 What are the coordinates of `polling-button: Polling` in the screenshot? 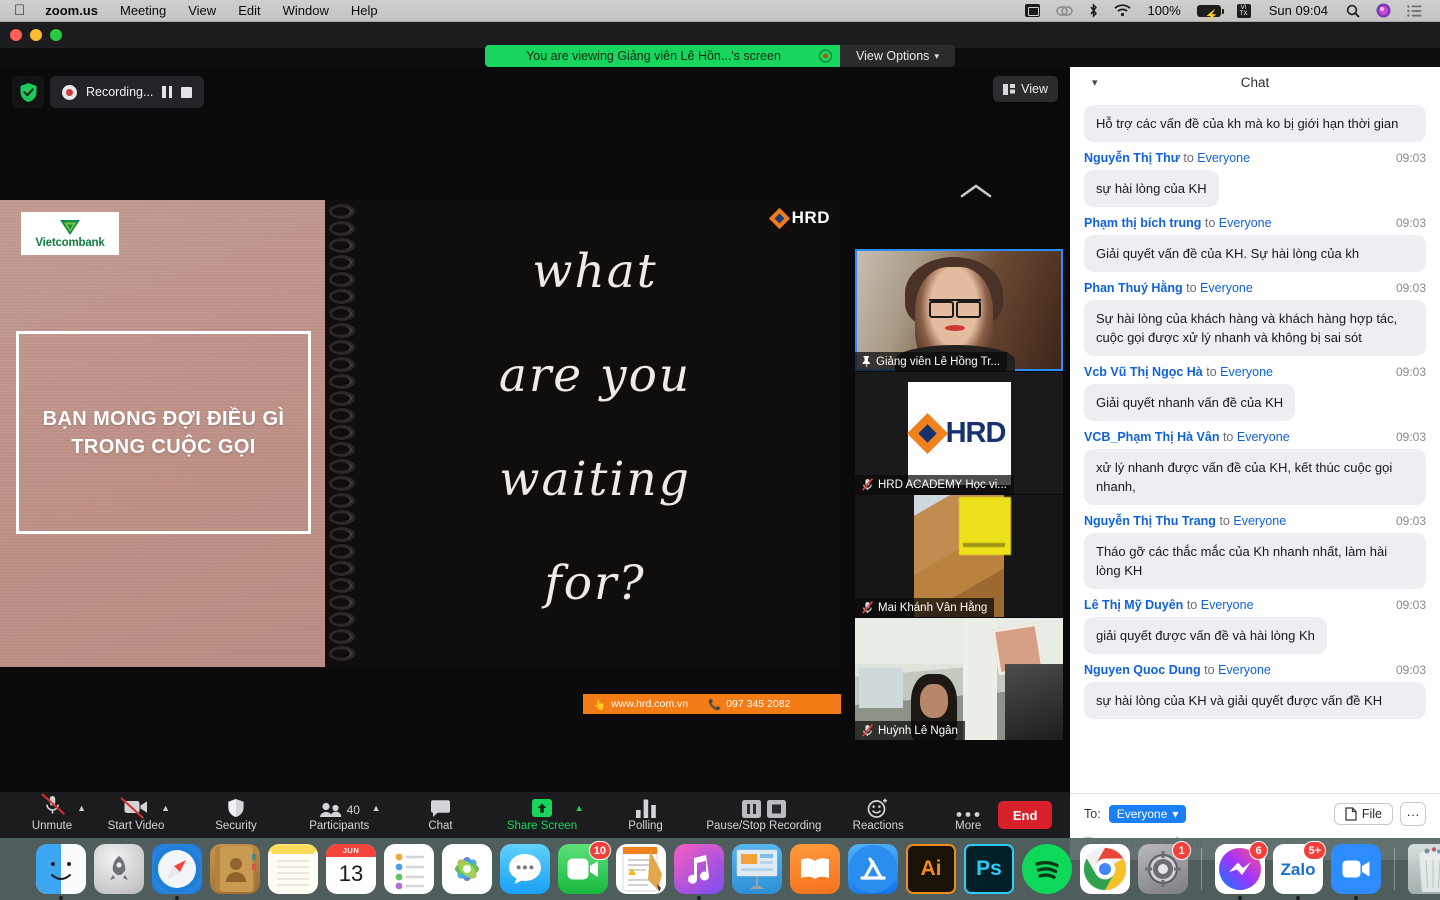 It's located at (646, 815).